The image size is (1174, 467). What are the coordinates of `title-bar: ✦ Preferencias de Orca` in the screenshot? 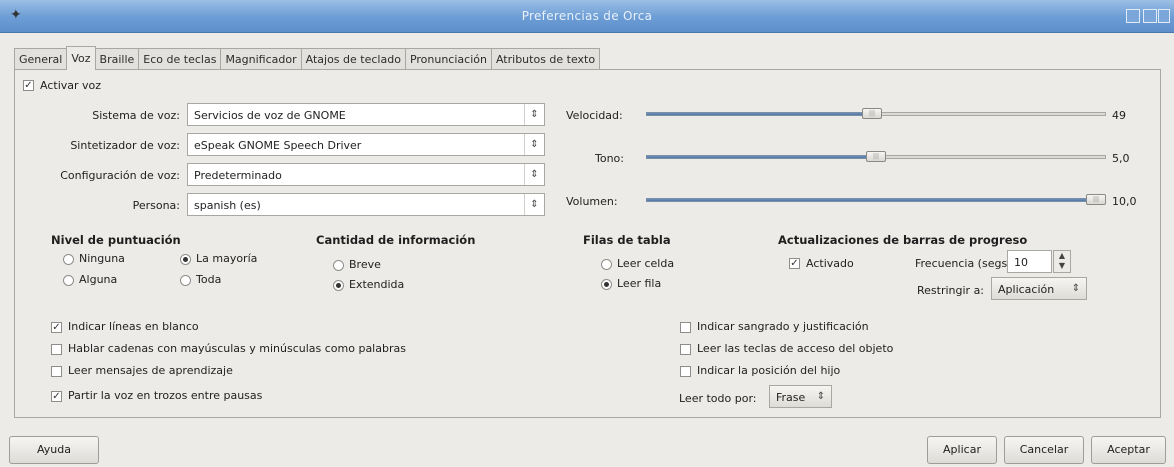 It's located at (587, 16).